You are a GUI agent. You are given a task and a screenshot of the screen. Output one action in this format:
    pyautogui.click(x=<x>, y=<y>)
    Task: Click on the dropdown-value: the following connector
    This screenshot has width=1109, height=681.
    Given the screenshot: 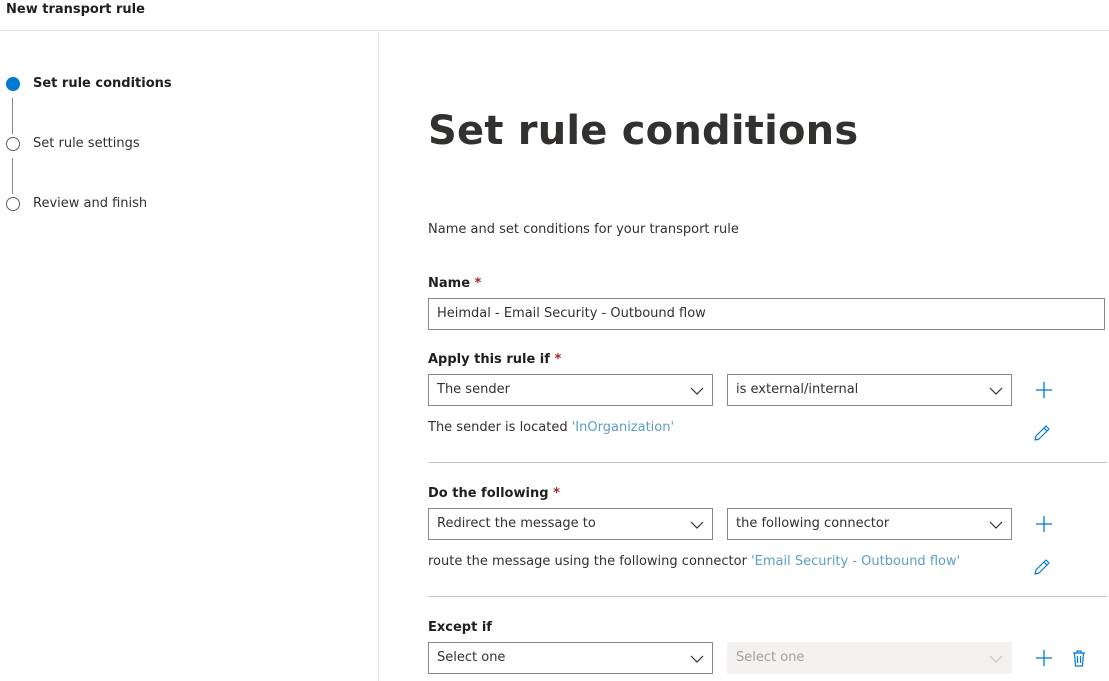 What is the action you would take?
    pyautogui.click(x=813, y=523)
    